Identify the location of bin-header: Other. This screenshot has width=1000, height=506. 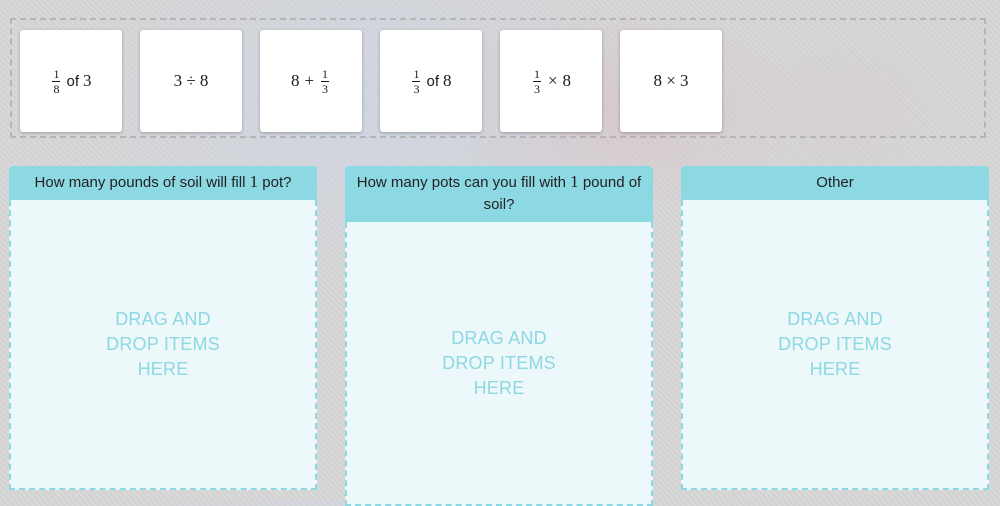
(835, 183).